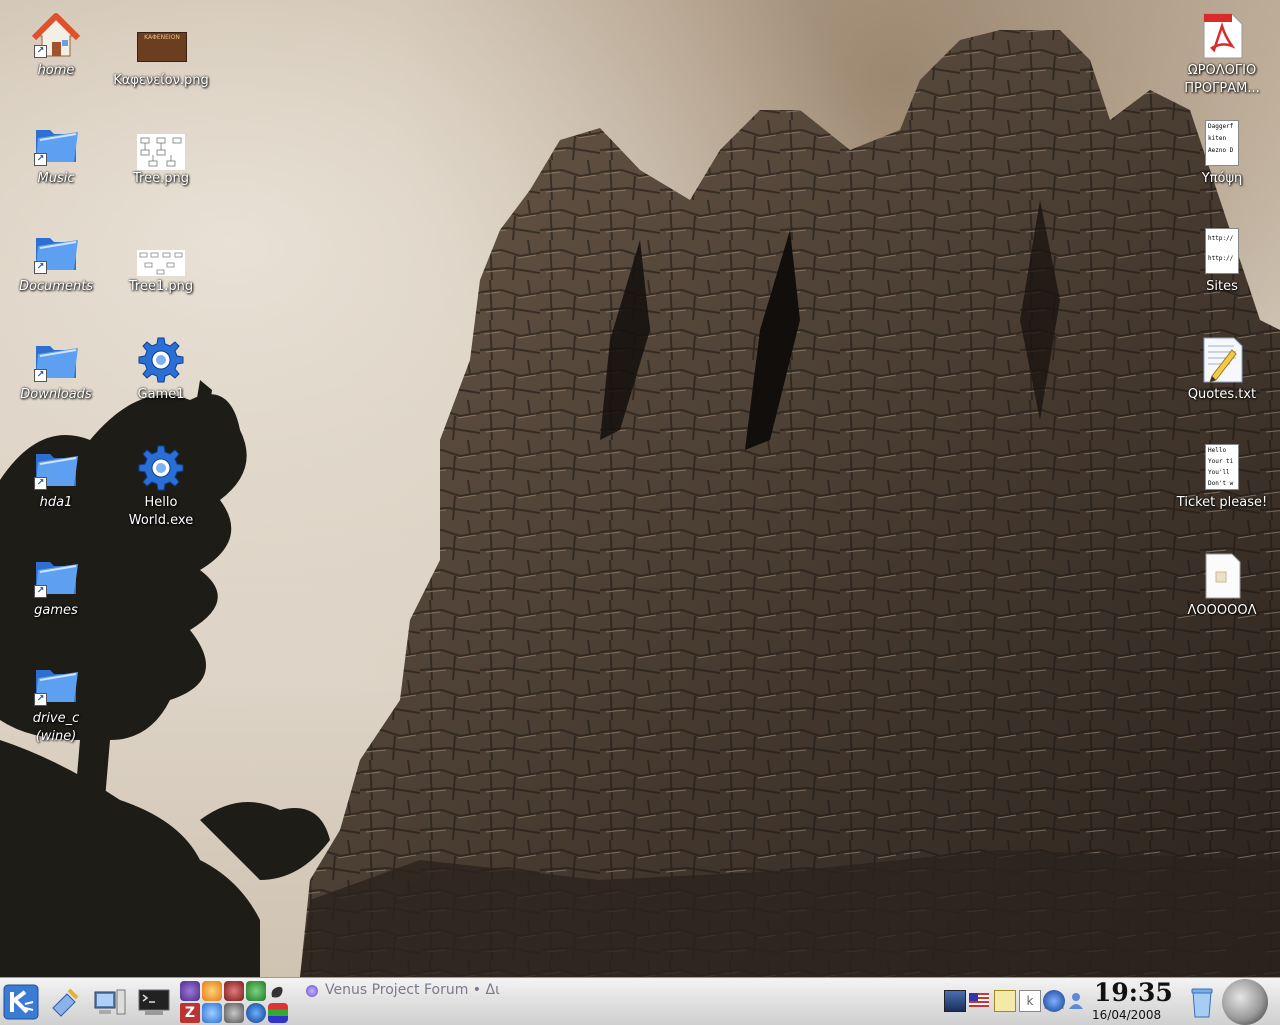 The width and height of the screenshot is (1280, 1025). What do you see at coordinates (1222, 468) in the screenshot?
I see `text-document-icon: Hello Your ti You'll Don't w` at bounding box center [1222, 468].